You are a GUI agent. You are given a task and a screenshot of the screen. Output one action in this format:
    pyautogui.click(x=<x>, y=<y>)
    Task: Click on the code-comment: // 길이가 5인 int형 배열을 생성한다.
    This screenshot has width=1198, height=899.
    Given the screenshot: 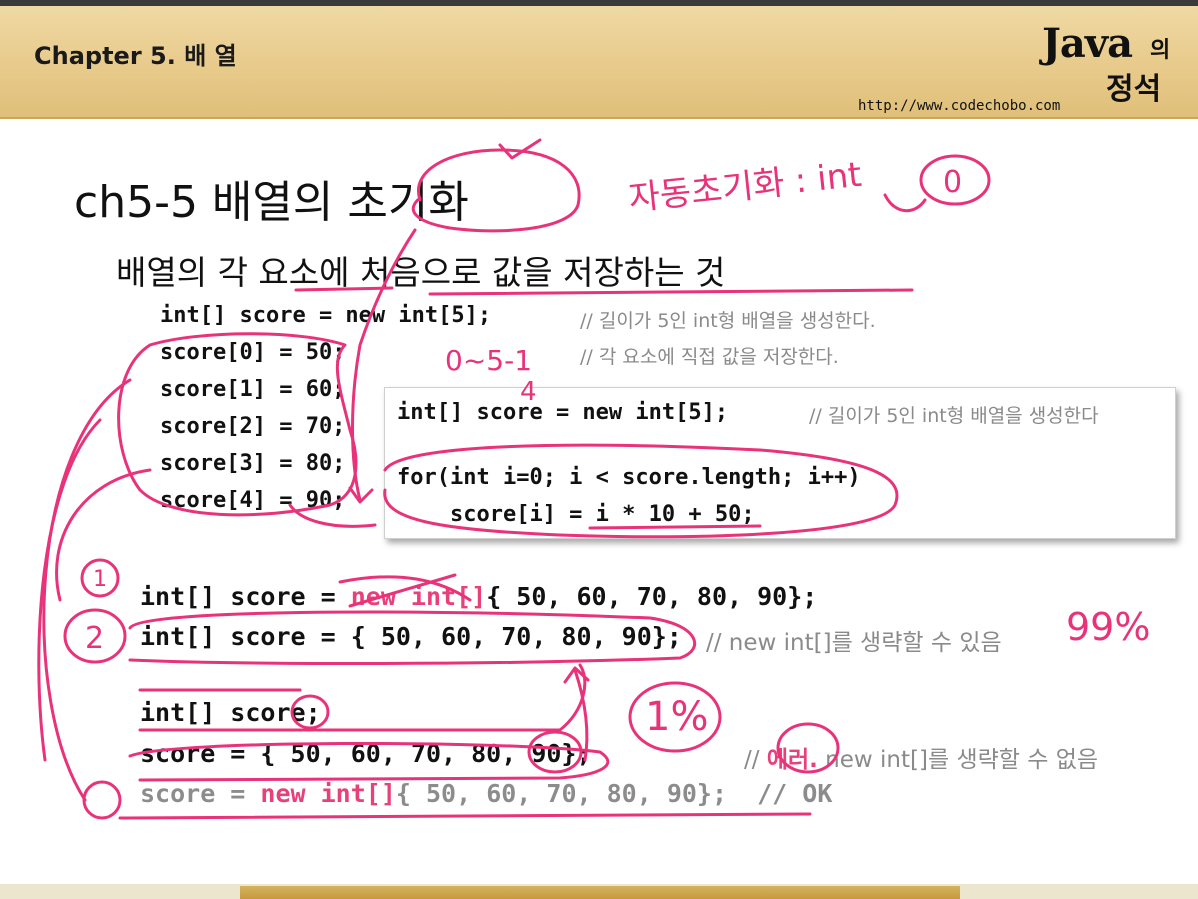 What is the action you would take?
    pyautogui.click(x=728, y=321)
    